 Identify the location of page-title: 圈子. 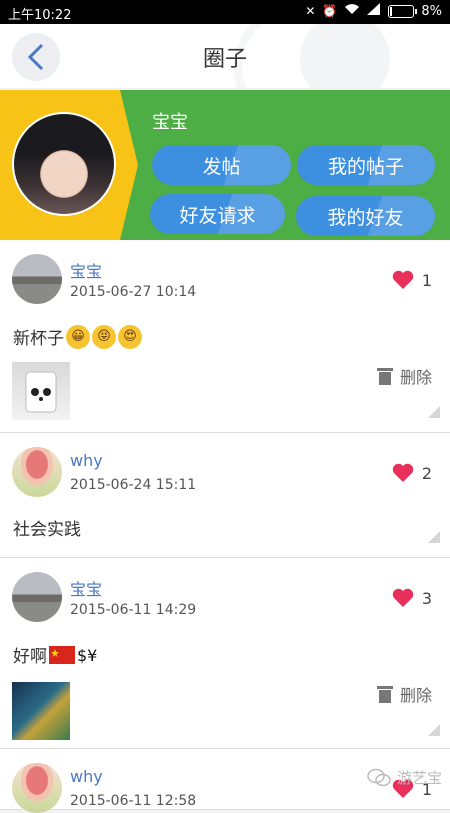
(224, 59).